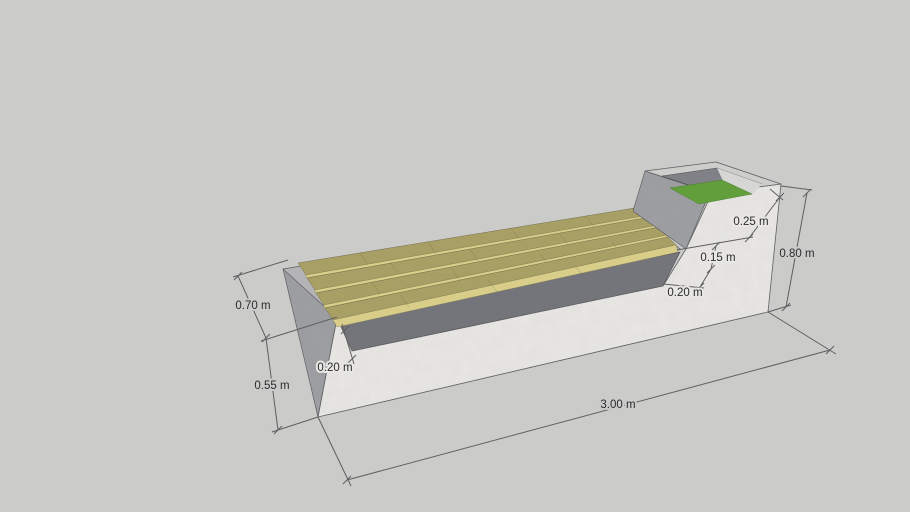 The width and height of the screenshot is (910, 512). What do you see at coordinates (334, 368) in the screenshot?
I see `dimension-label-0-20-left: 0.20 m` at bounding box center [334, 368].